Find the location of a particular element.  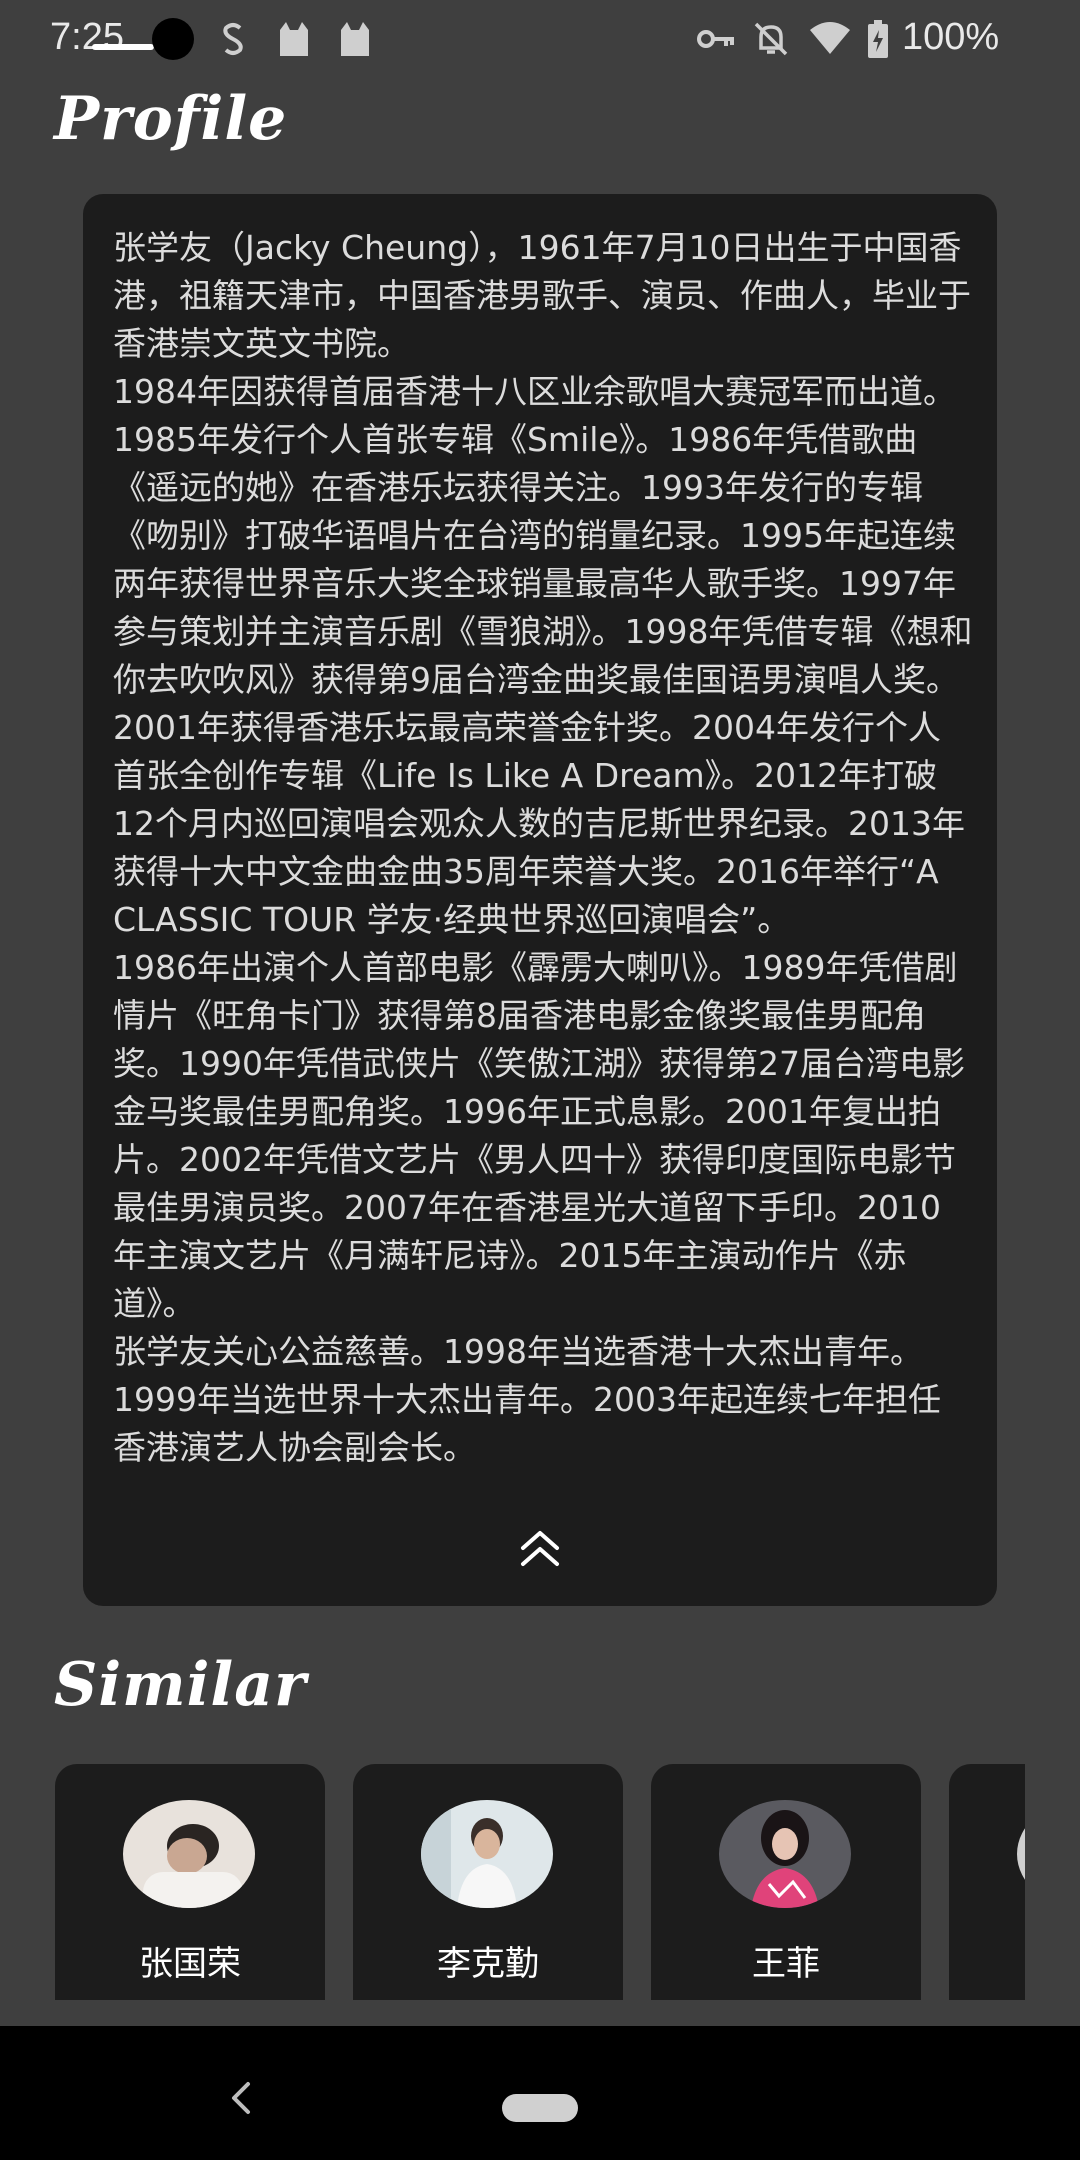

navigation-bar is located at coordinates (540, 2093).